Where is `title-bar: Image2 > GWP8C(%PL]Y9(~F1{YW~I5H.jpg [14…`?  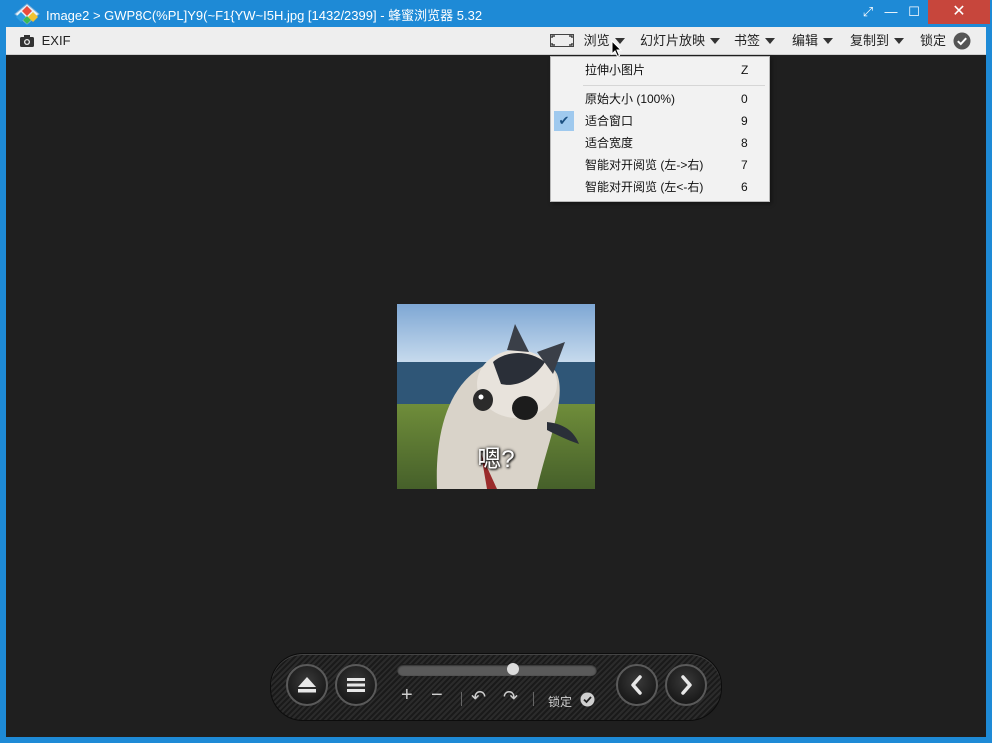 title-bar: Image2 > GWP8C(%PL]Y9(~F1{YW~I5H.jpg [14… is located at coordinates (496, 13).